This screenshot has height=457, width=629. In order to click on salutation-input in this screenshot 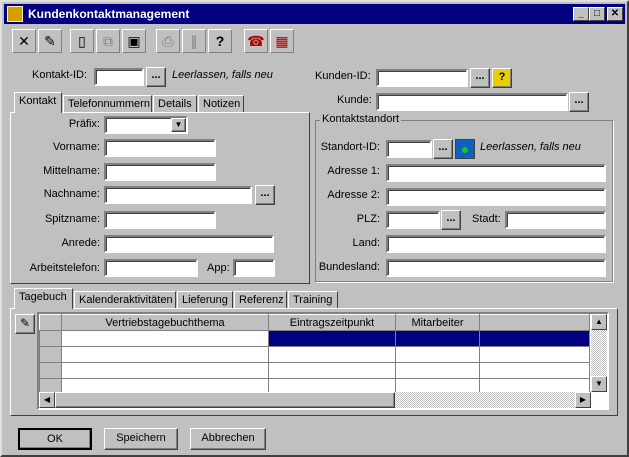, I will do `click(189, 244)`.